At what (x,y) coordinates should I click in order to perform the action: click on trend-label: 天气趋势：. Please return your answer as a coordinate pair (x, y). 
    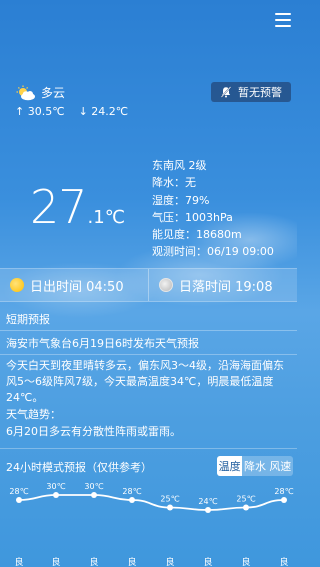
    Looking at the image, I should click on (33, 414).